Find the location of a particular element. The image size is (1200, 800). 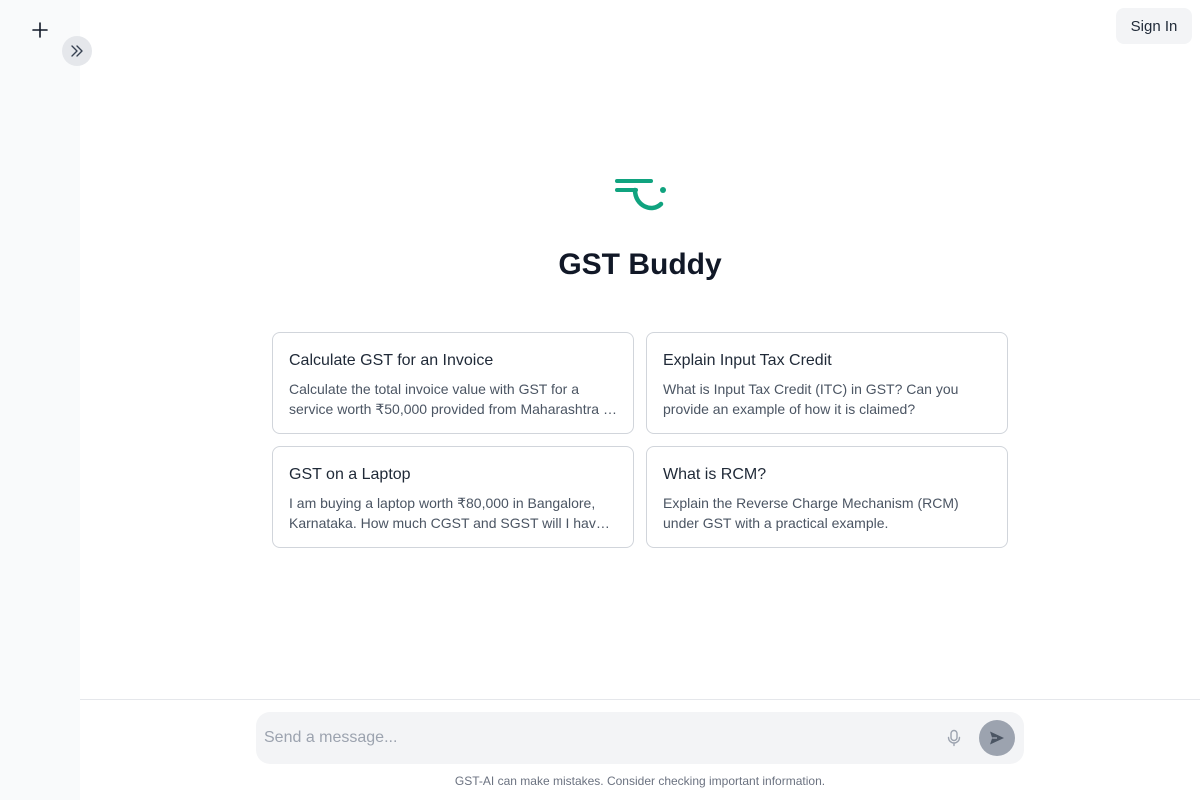

microphone-icon is located at coordinates (954, 738).